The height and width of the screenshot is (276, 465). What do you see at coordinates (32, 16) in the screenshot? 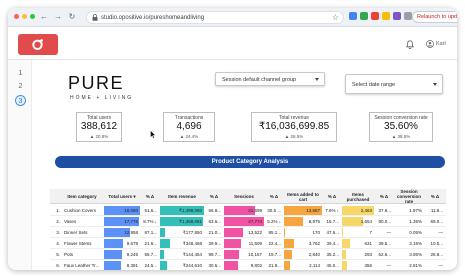
I see `maximize-window-button` at bounding box center [32, 16].